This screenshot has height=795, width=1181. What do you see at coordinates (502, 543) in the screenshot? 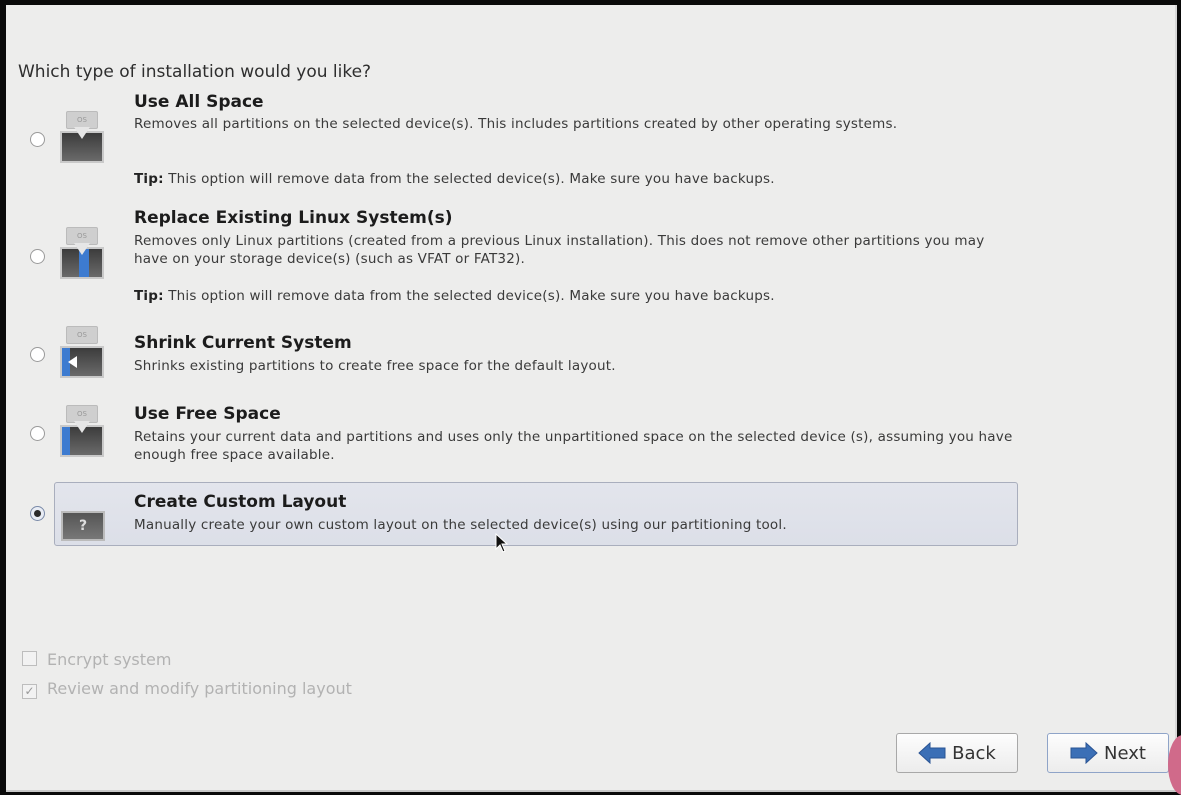
I see `mouse-cursor-icon` at bounding box center [502, 543].